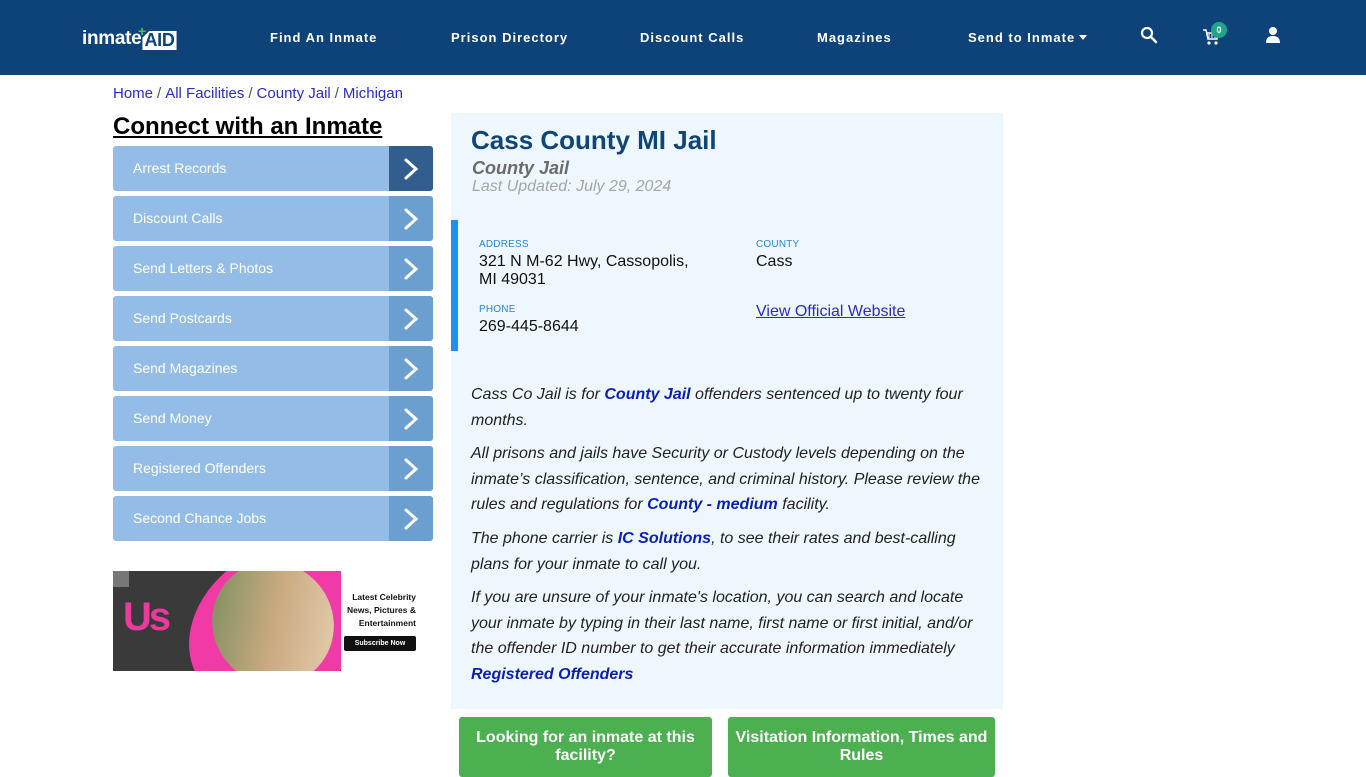 This screenshot has width=1366, height=777. What do you see at coordinates (497, 309) in the screenshot?
I see `phone-label: PHONE` at bounding box center [497, 309].